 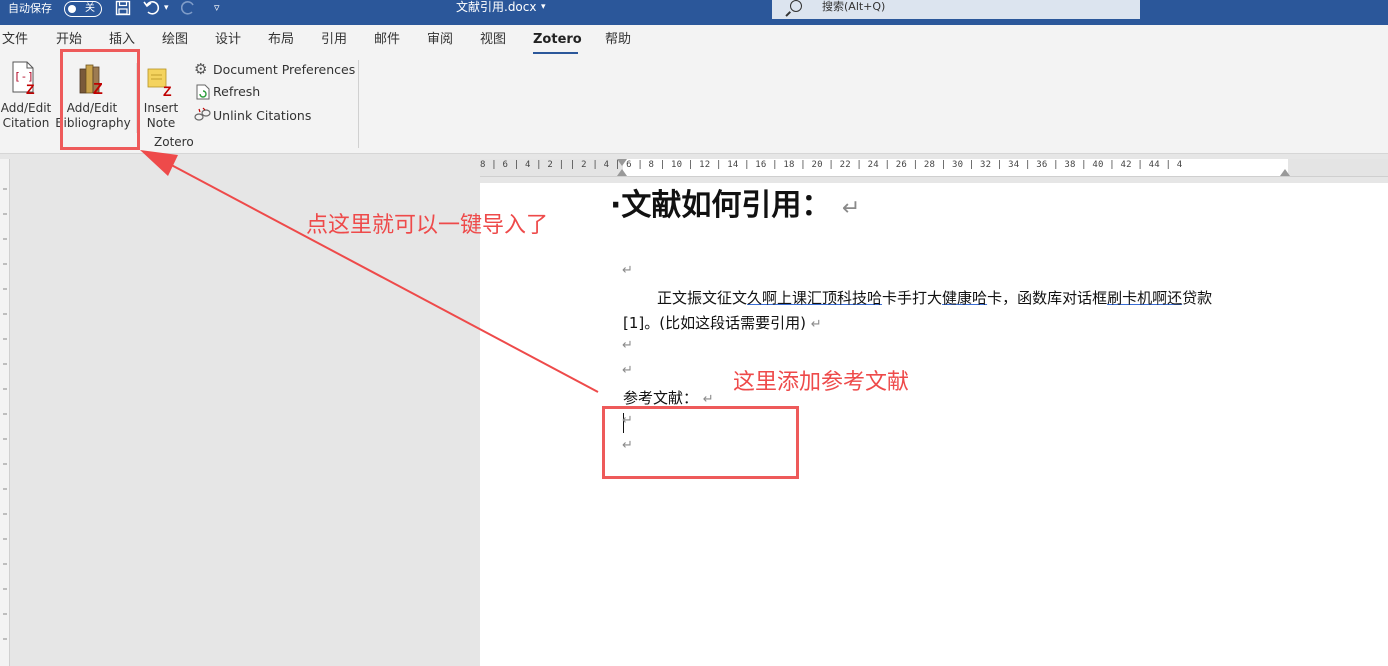 I want to click on annotation-bibliography-text: 点这里就可以一键导入了, so click(x=427, y=225).